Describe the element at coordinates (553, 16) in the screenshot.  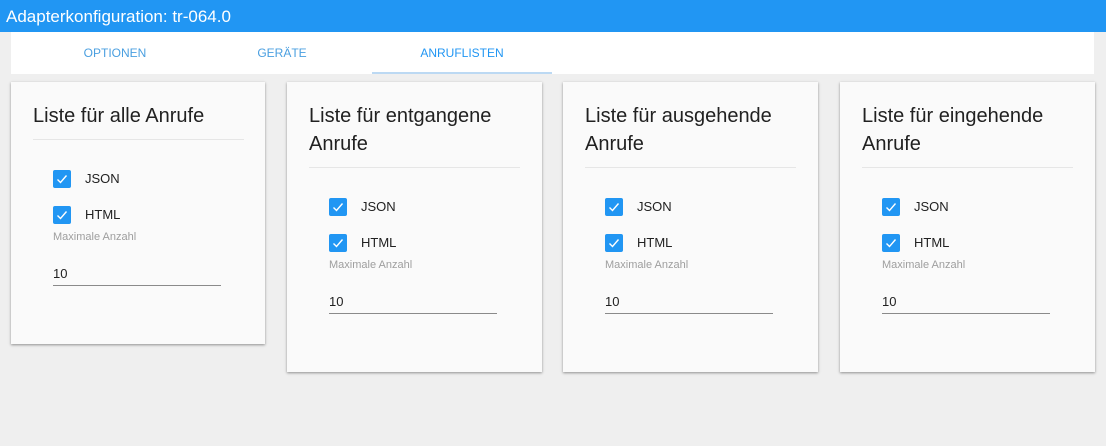
I see `window-title: Adapterkonfiguration: tr-064.0` at that location.